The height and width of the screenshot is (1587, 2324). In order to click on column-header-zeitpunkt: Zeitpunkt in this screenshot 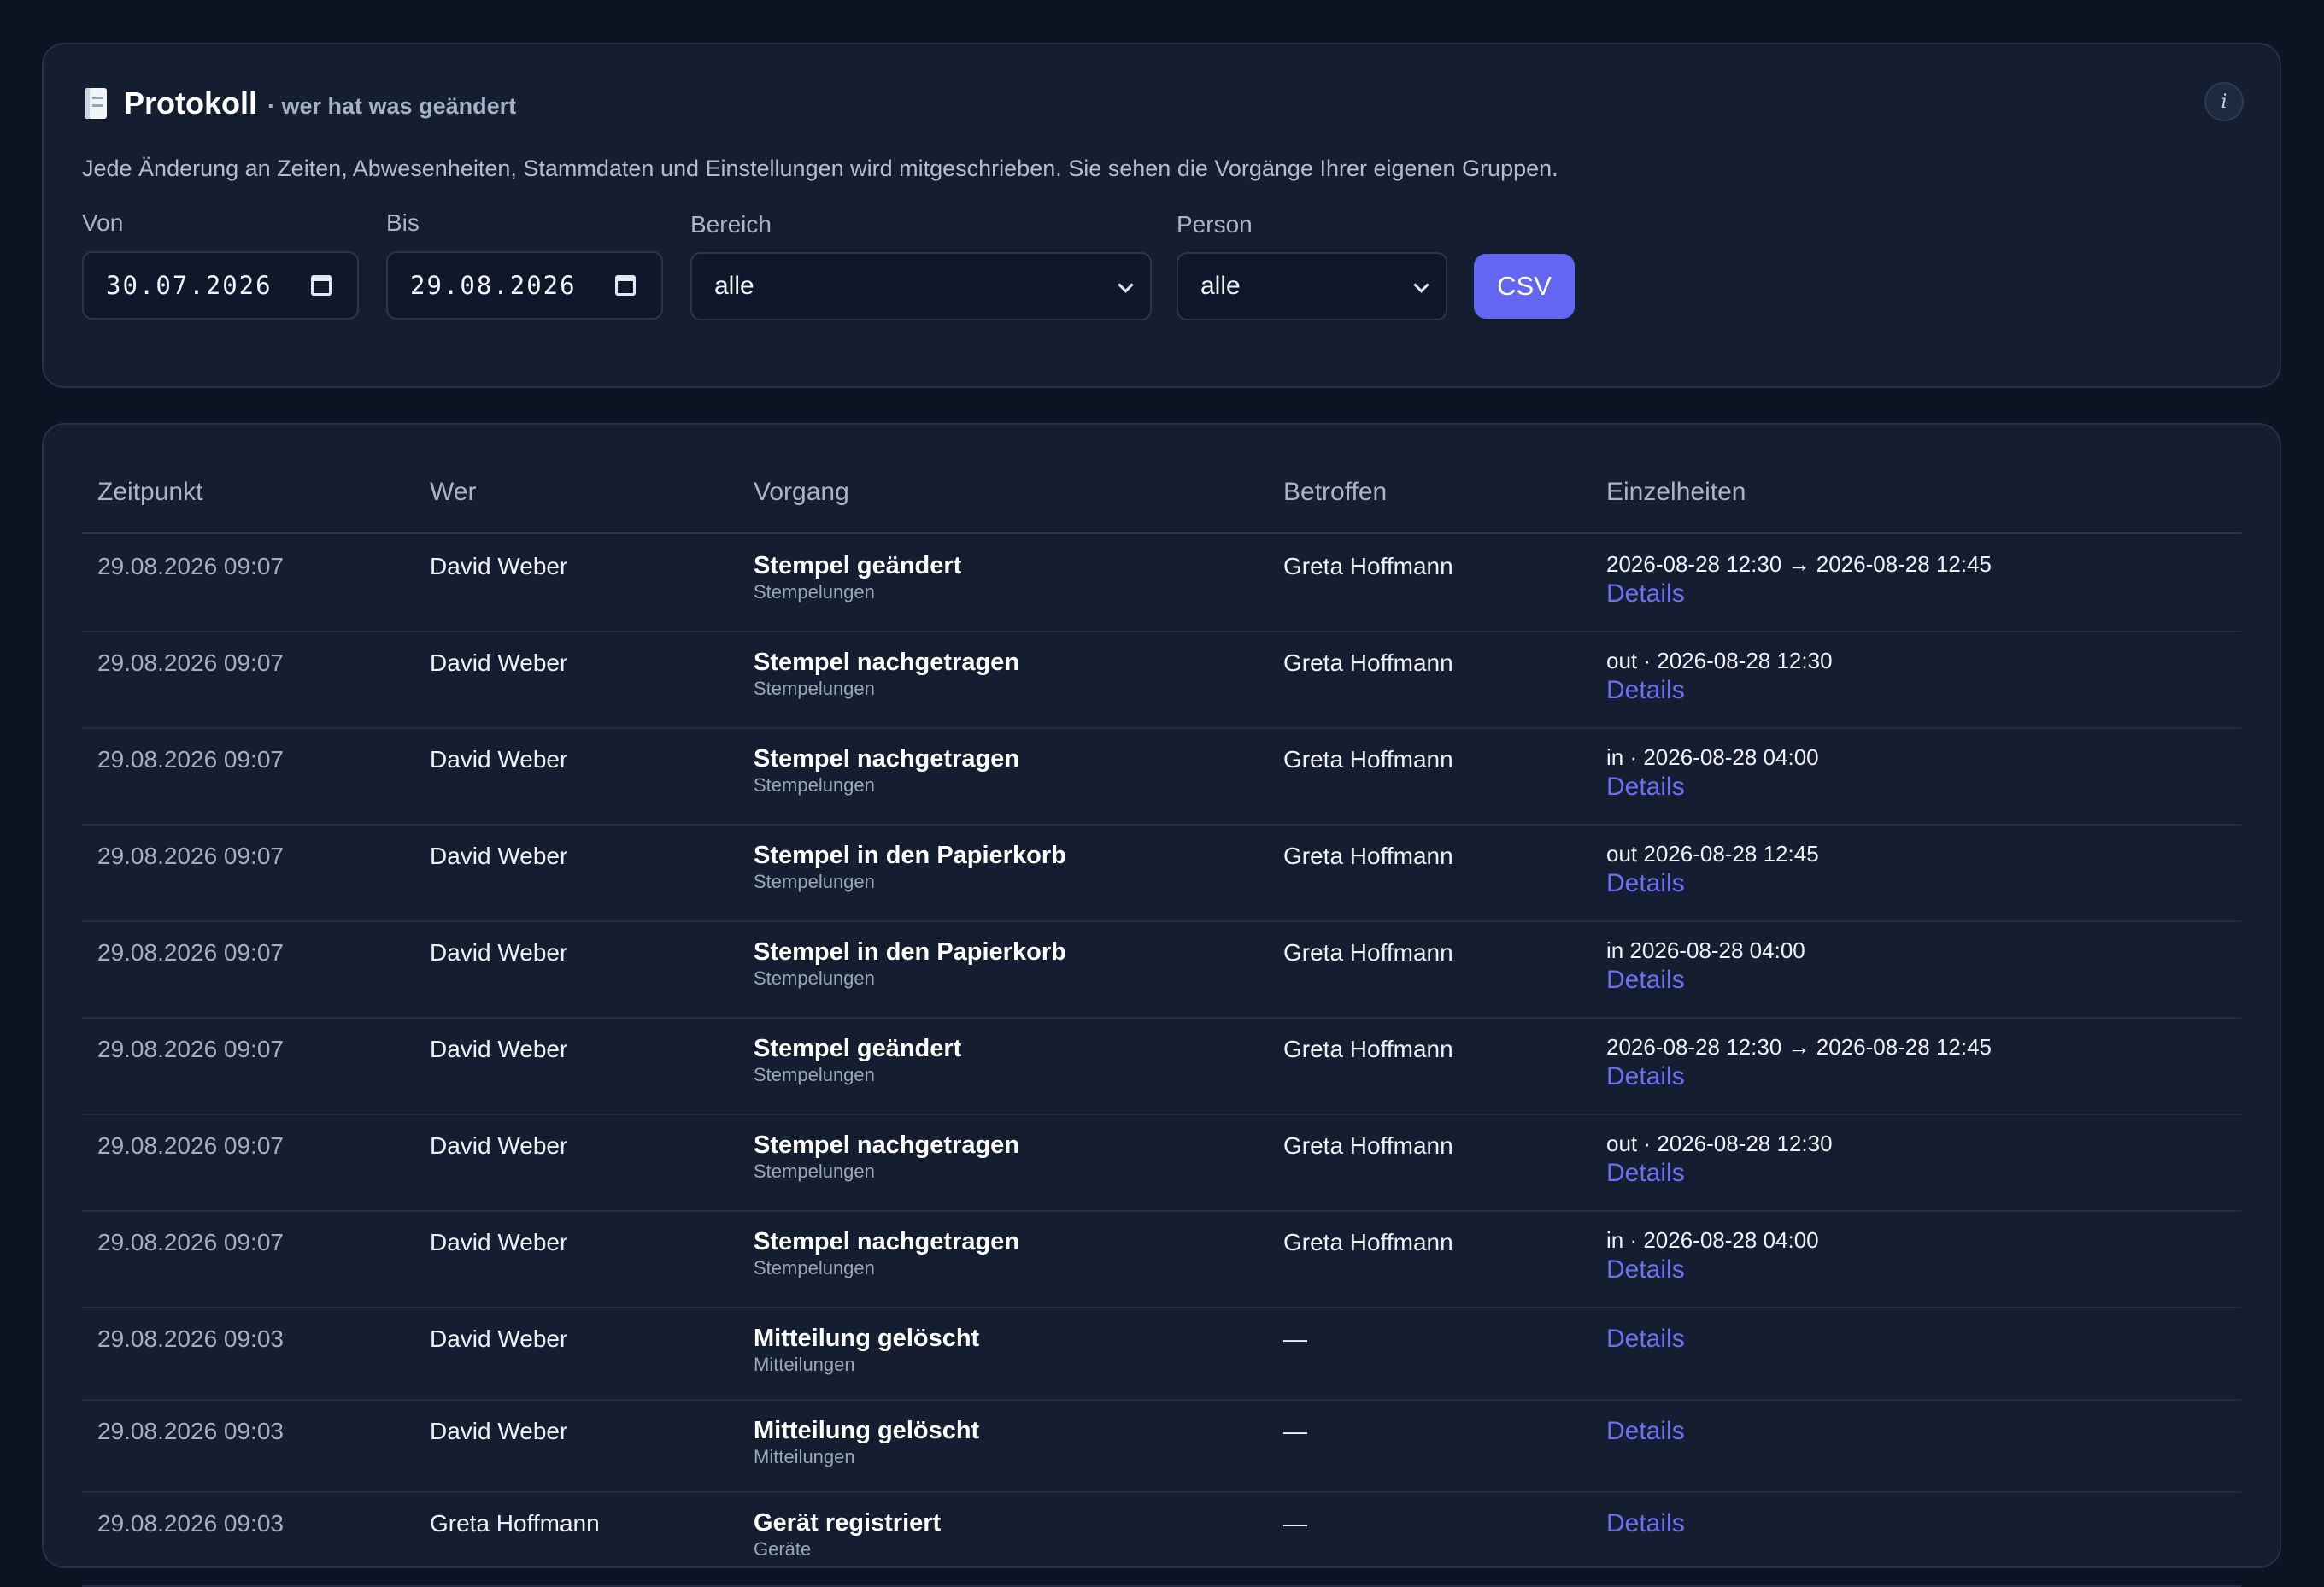, I will do `click(150, 492)`.